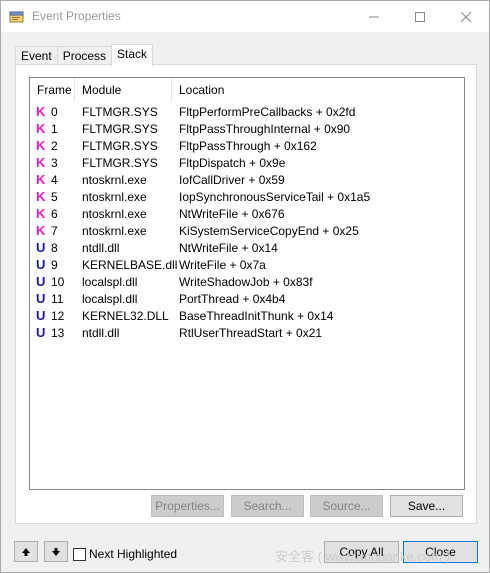  What do you see at coordinates (269, 230) in the screenshot?
I see `location-cell: KiSystemServiceCopyEnd + 0x25` at bounding box center [269, 230].